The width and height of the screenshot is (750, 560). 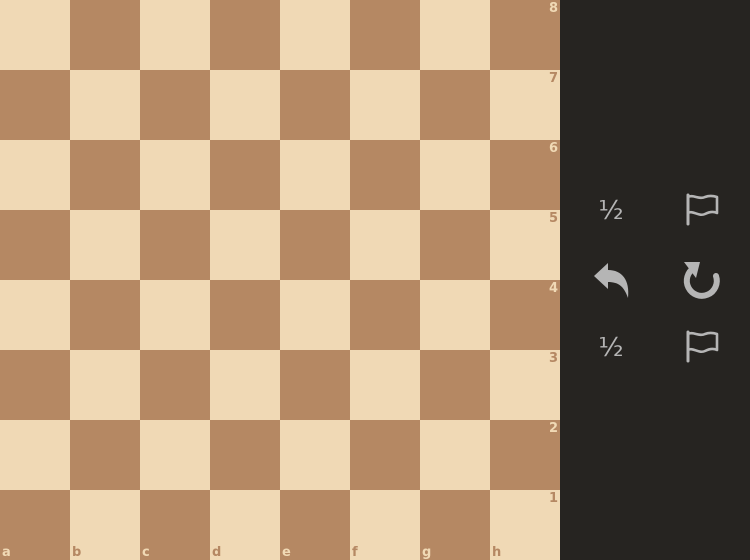 What do you see at coordinates (525, 105) in the screenshot?
I see `square-h7: 7` at bounding box center [525, 105].